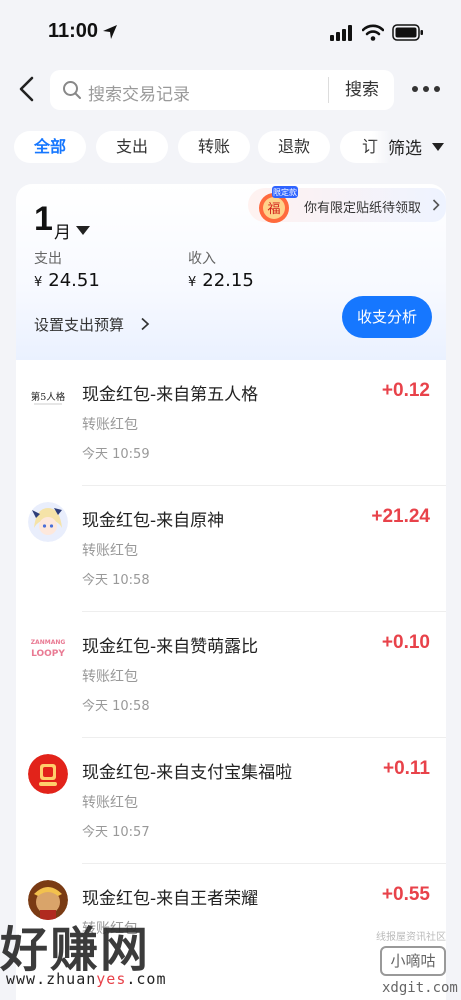  What do you see at coordinates (400, 516) in the screenshot?
I see `transaction-amount: +21.24` at bounding box center [400, 516].